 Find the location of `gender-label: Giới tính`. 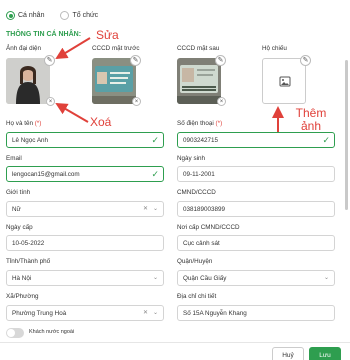

gender-label: Giới tính is located at coordinates (18, 192).